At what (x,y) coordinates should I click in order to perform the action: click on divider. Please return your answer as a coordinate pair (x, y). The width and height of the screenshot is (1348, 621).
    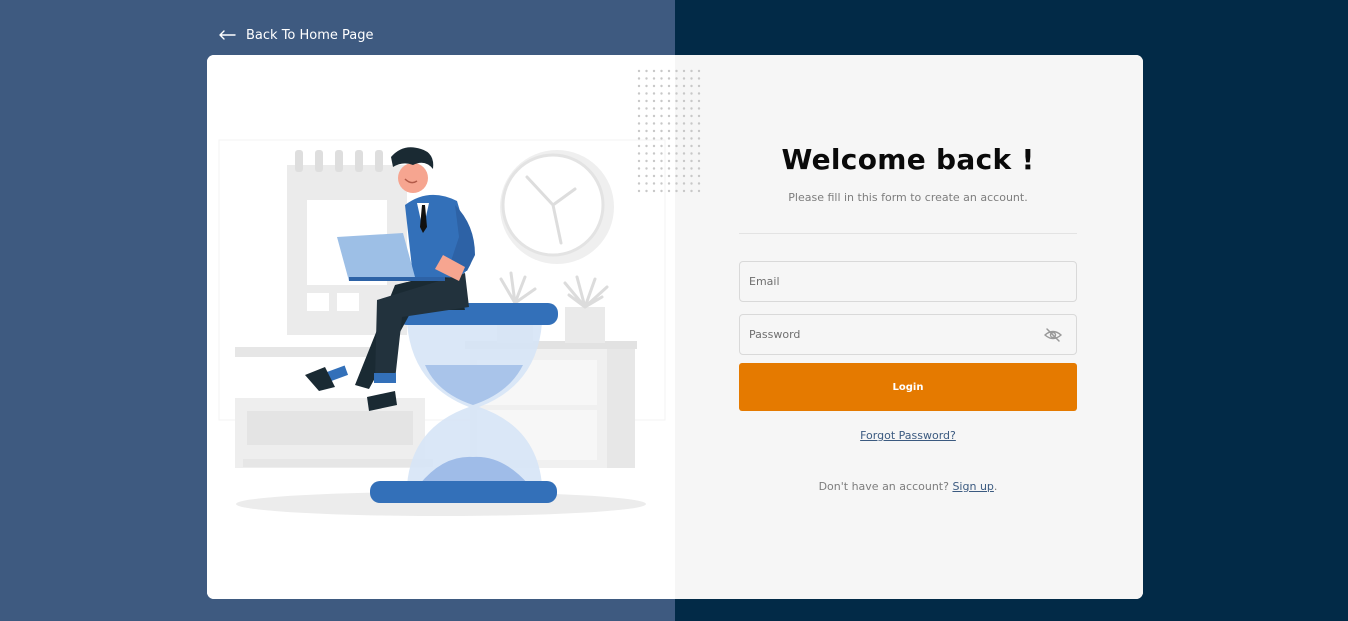
    Looking at the image, I should click on (908, 233).